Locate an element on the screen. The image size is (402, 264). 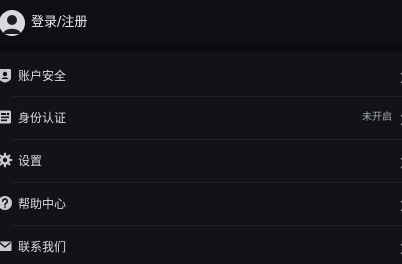
mail-icon is located at coordinates (6, 246).